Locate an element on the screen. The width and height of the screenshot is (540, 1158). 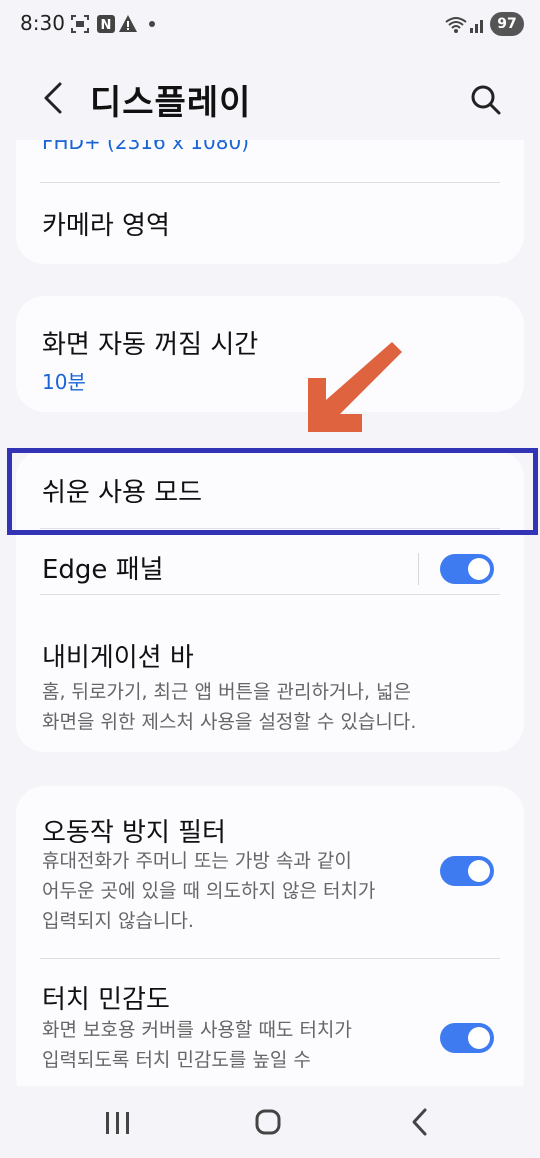
accidental-touch-toggle is located at coordinates (467, 871).